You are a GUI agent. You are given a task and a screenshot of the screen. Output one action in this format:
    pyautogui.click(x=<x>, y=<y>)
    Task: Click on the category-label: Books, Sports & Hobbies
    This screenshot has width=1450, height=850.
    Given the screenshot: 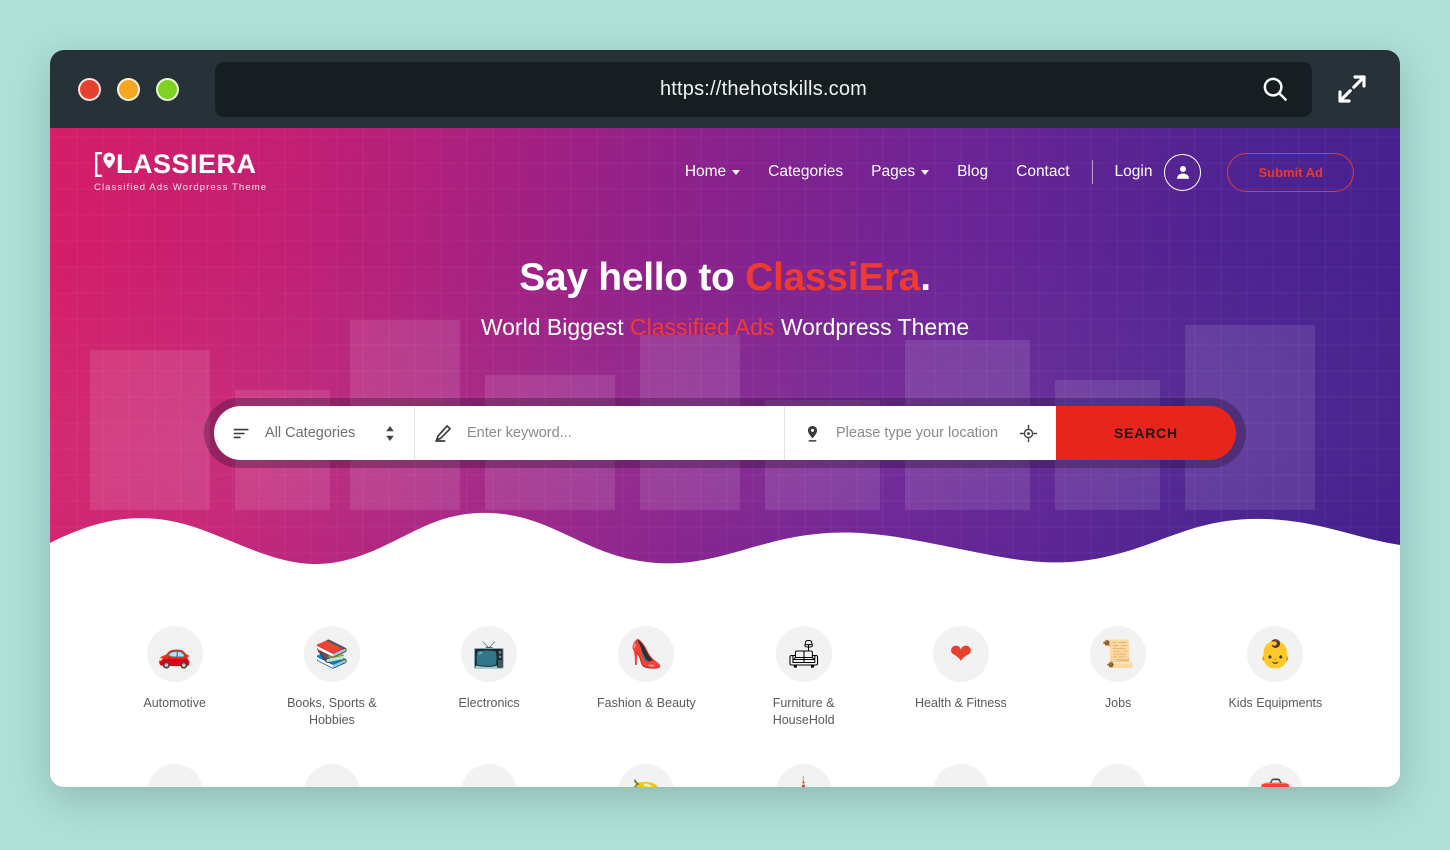 What is the action you would take?
    pyautogui.click(x=332, y=711)
    